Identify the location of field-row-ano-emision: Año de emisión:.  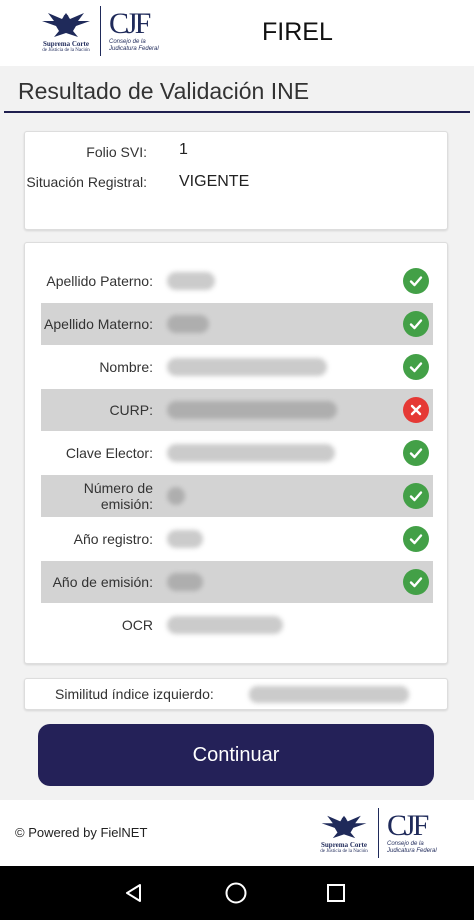
(237, 582).